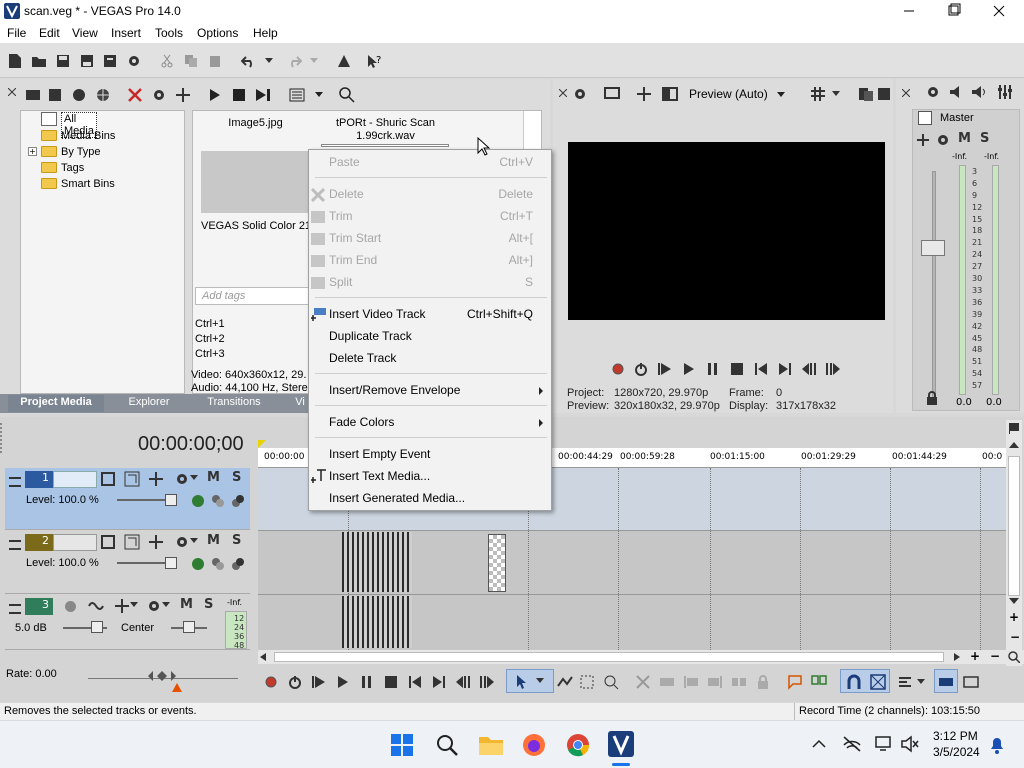 This screenshot has width=1024, height=768. Describe the element at coordinates (75, 542) in the screenshot. I see `track-name-input` at that location.